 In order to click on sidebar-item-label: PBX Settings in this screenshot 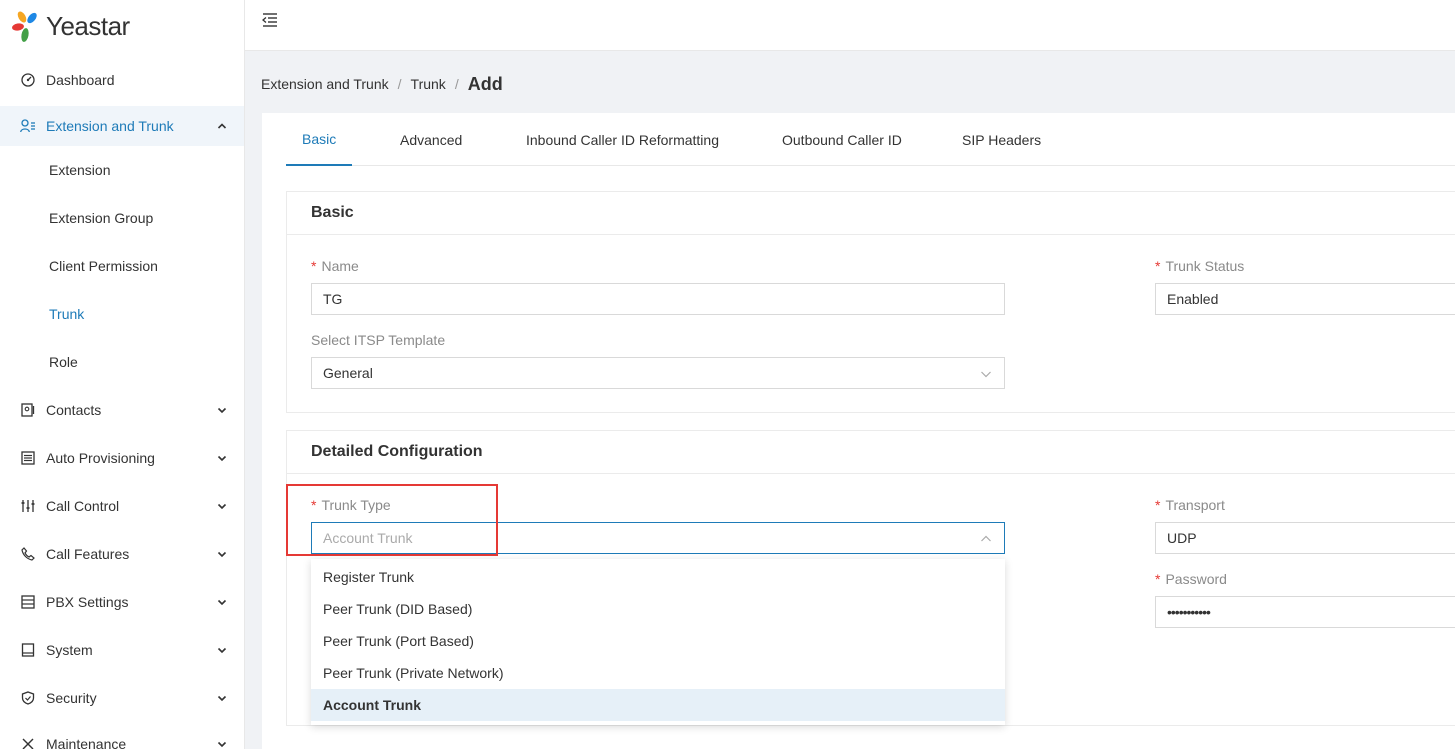, I will do `click(87, 602)`.